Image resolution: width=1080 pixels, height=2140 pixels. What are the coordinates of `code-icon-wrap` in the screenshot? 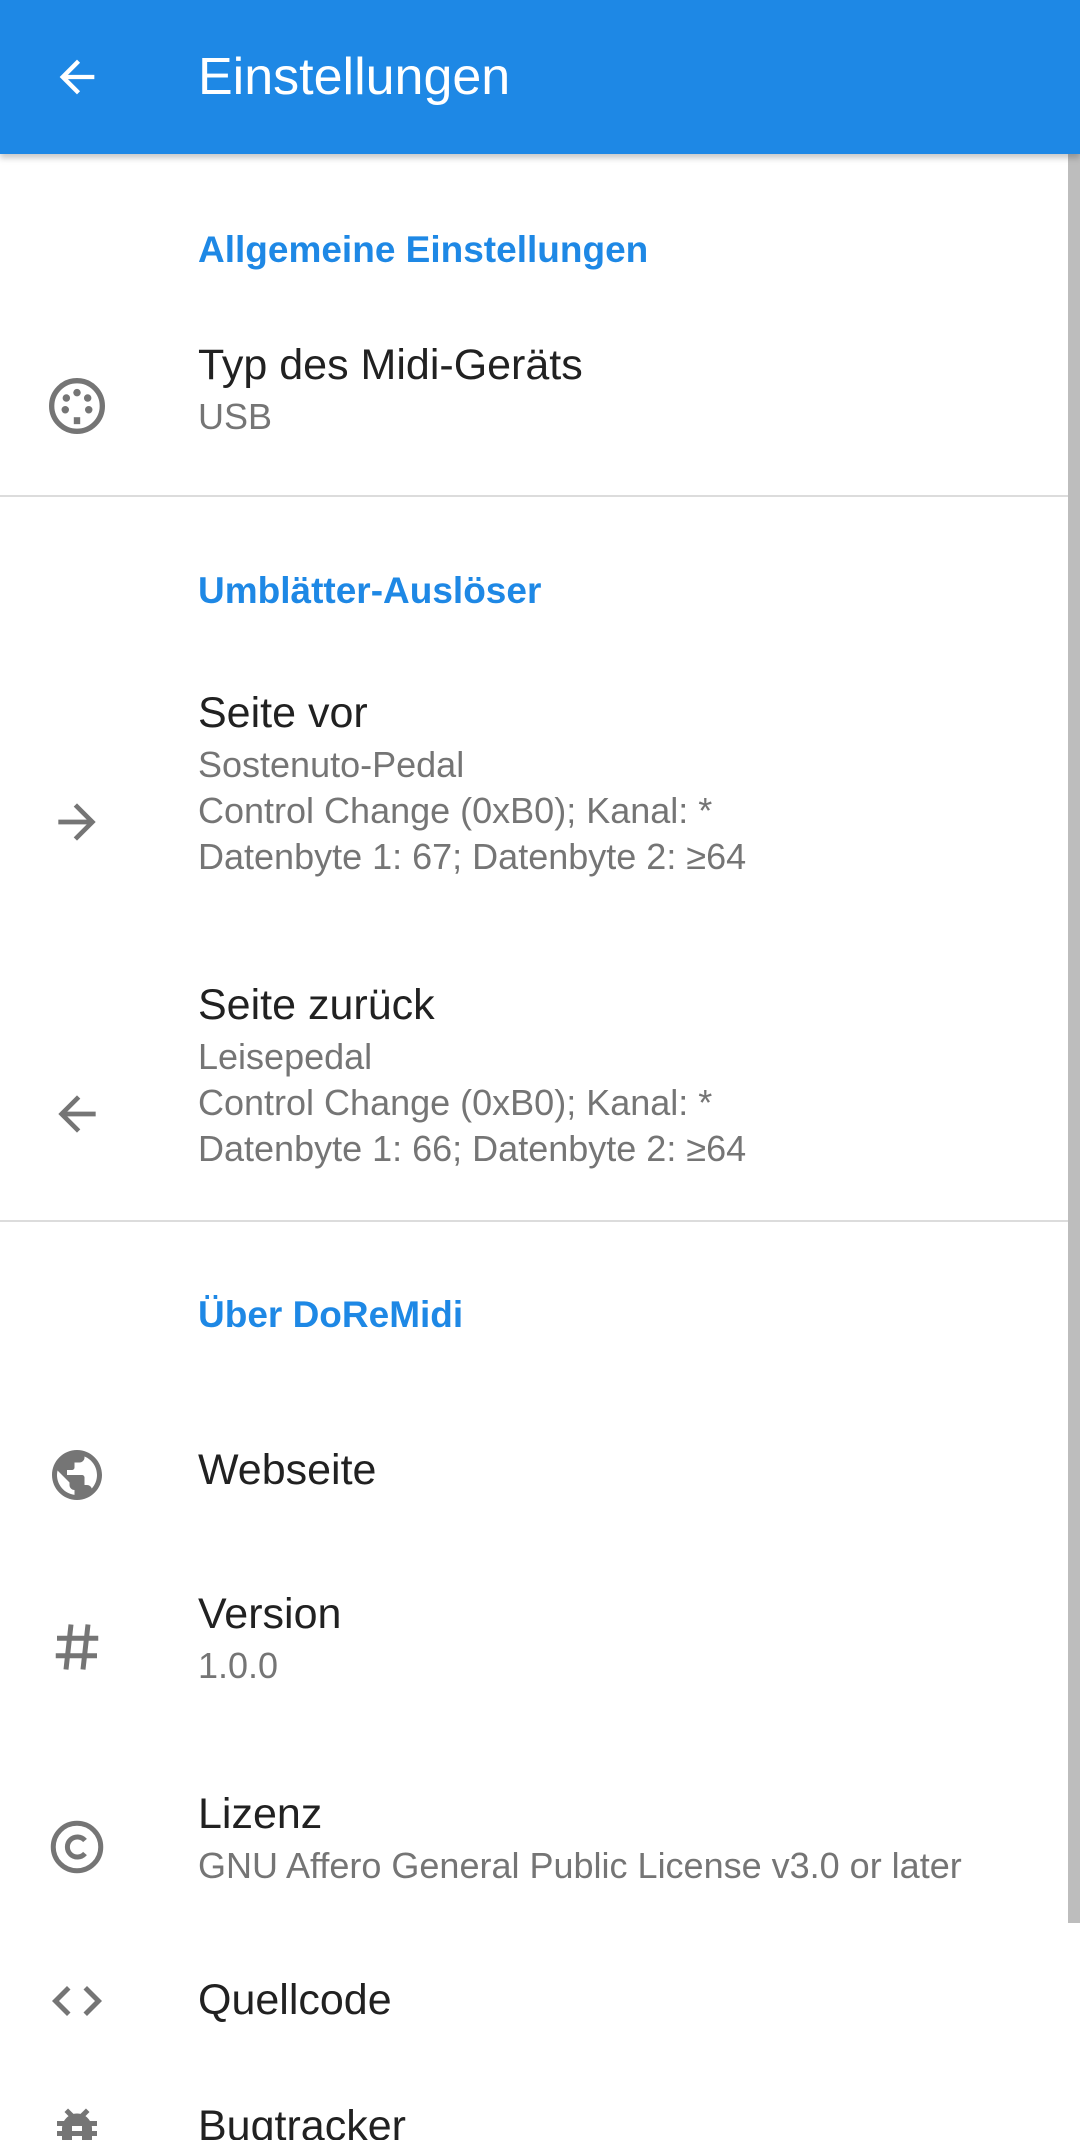 It's located at (77, 2001).